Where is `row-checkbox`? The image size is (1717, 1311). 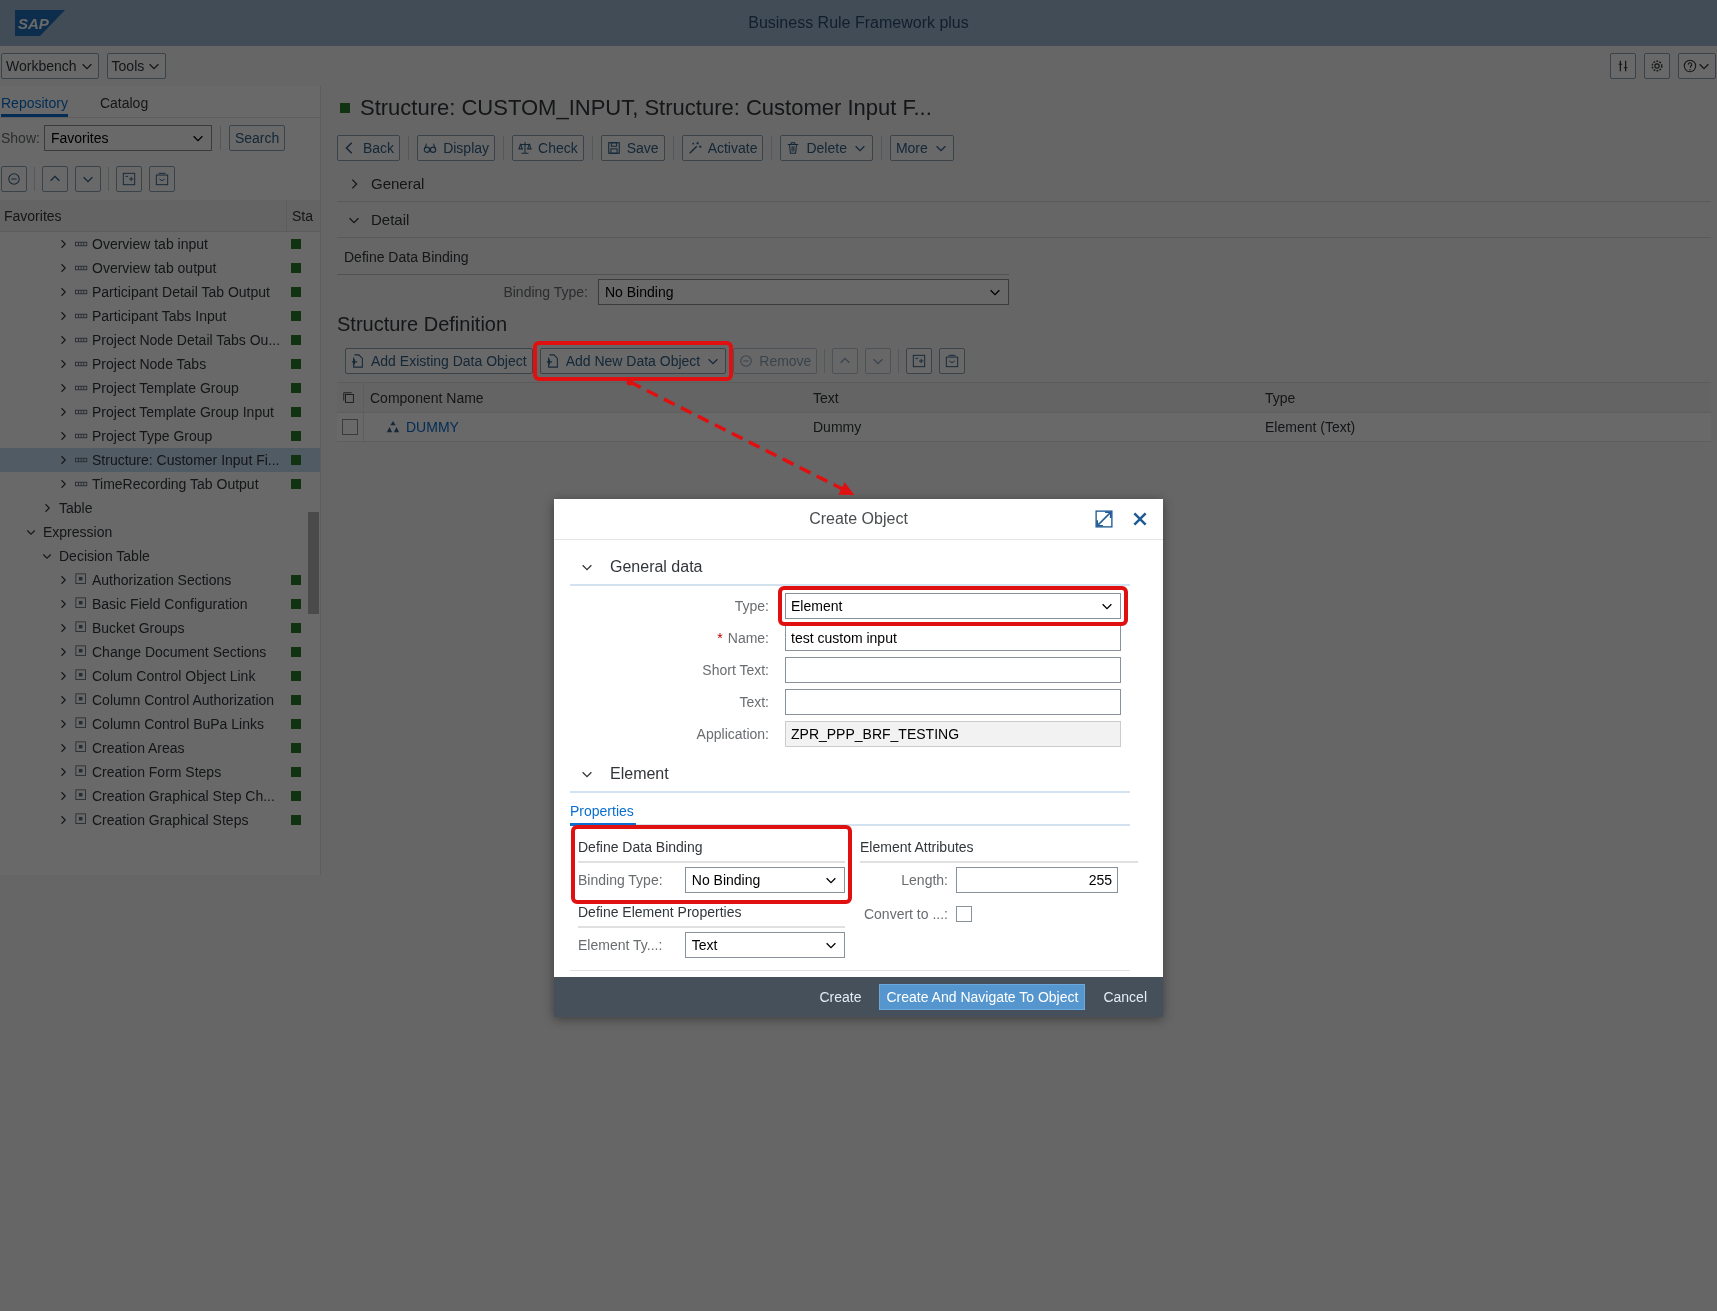
row-checkbox is located at coordinates (350, 427).